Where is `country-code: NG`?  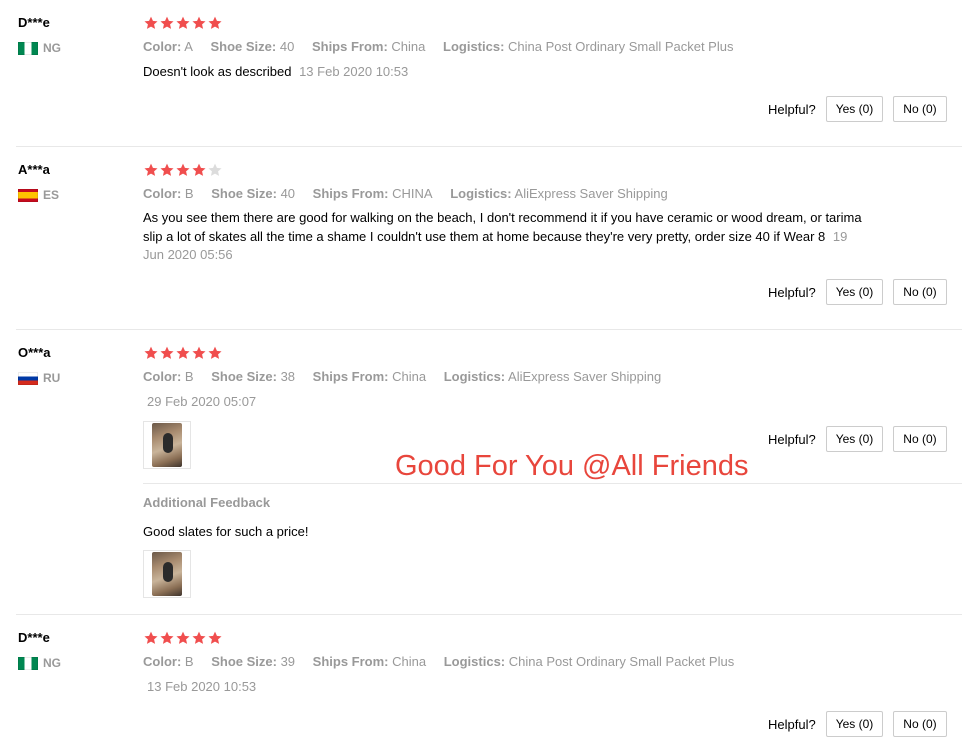 country-code: NG is located at coordinates (52, 663).